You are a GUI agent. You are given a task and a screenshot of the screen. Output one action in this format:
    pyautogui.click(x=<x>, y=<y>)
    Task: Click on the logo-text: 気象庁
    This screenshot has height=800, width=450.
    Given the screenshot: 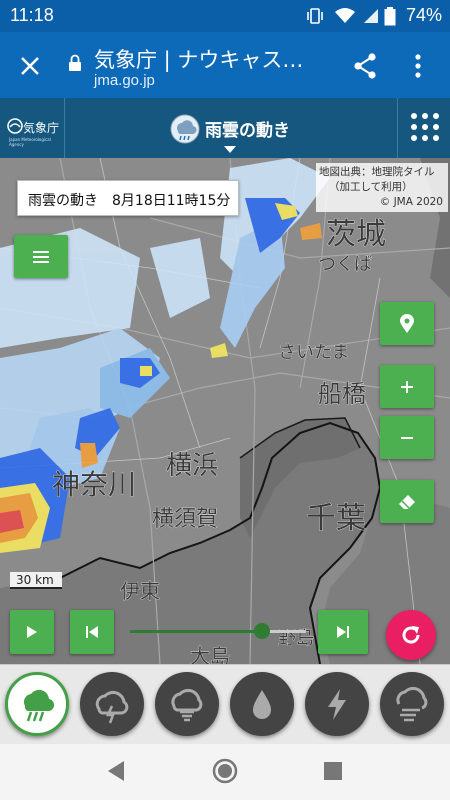 What is the action you would take?
    pyautogui.click(x=41, y=128)
    